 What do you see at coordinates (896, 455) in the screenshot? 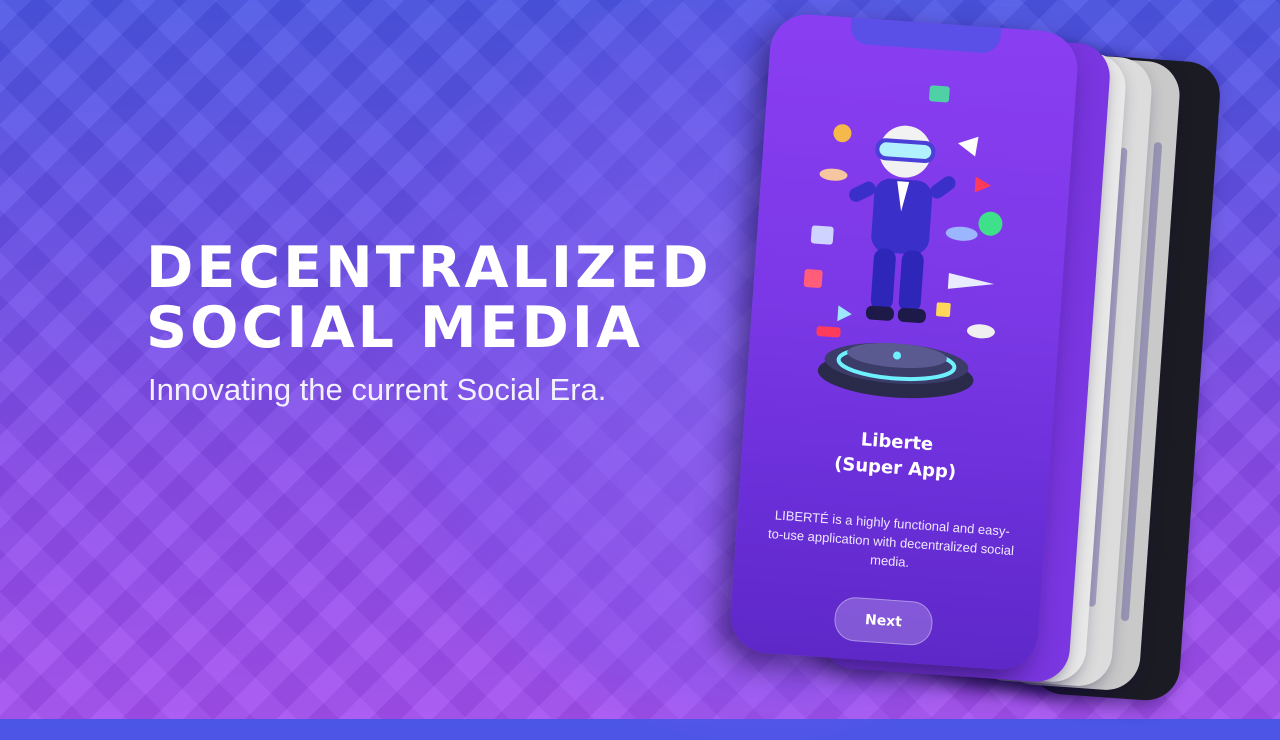
I see `screen-title: Liberte (Super App)` at bounding box center [896, 455].